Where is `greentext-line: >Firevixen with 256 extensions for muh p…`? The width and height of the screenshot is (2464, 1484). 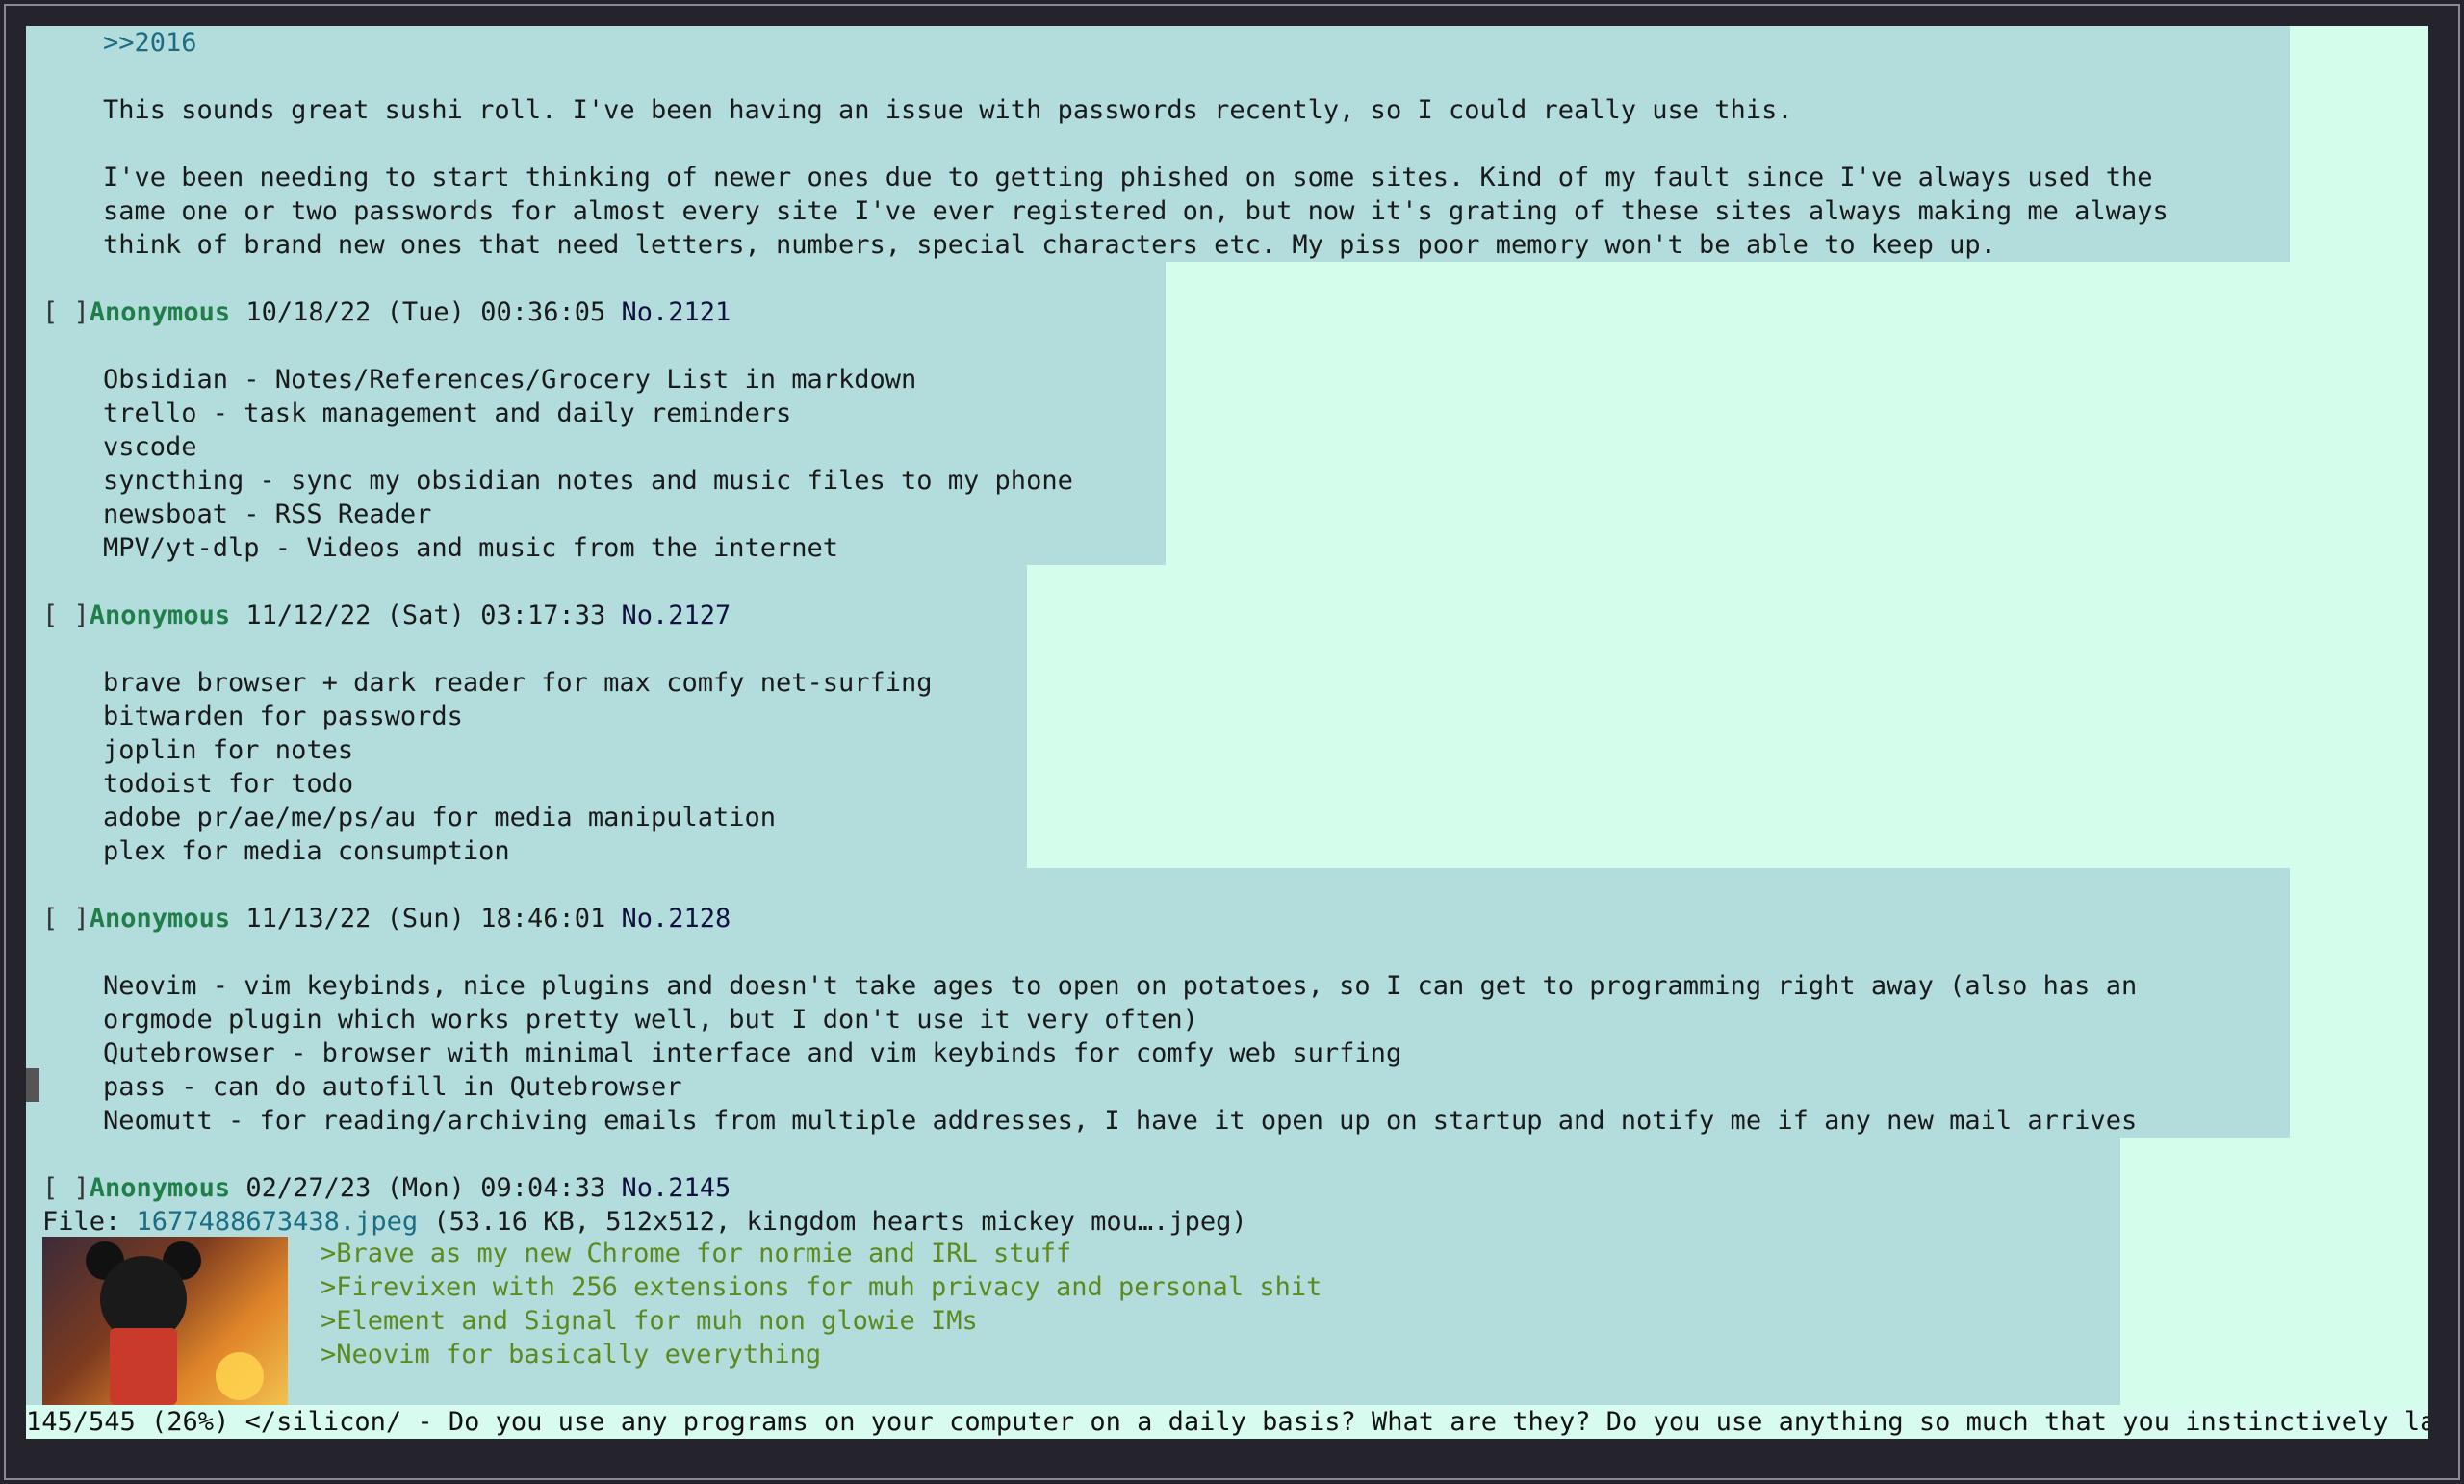 greentext-line: >Firevixen with 256 extensions for muh p… is located at coordinates (821, 1287).